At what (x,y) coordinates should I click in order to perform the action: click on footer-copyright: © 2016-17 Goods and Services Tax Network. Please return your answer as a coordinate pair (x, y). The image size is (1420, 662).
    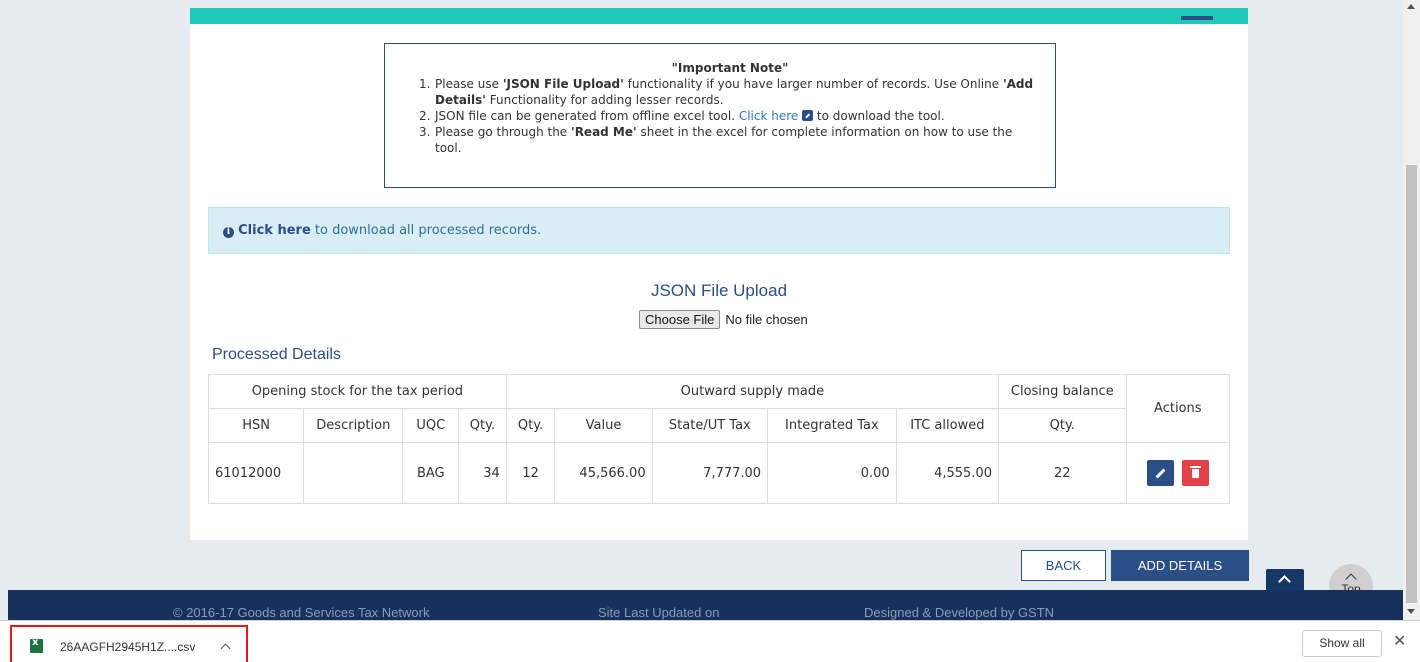
    Looking at the image, I should click on (301, 612).